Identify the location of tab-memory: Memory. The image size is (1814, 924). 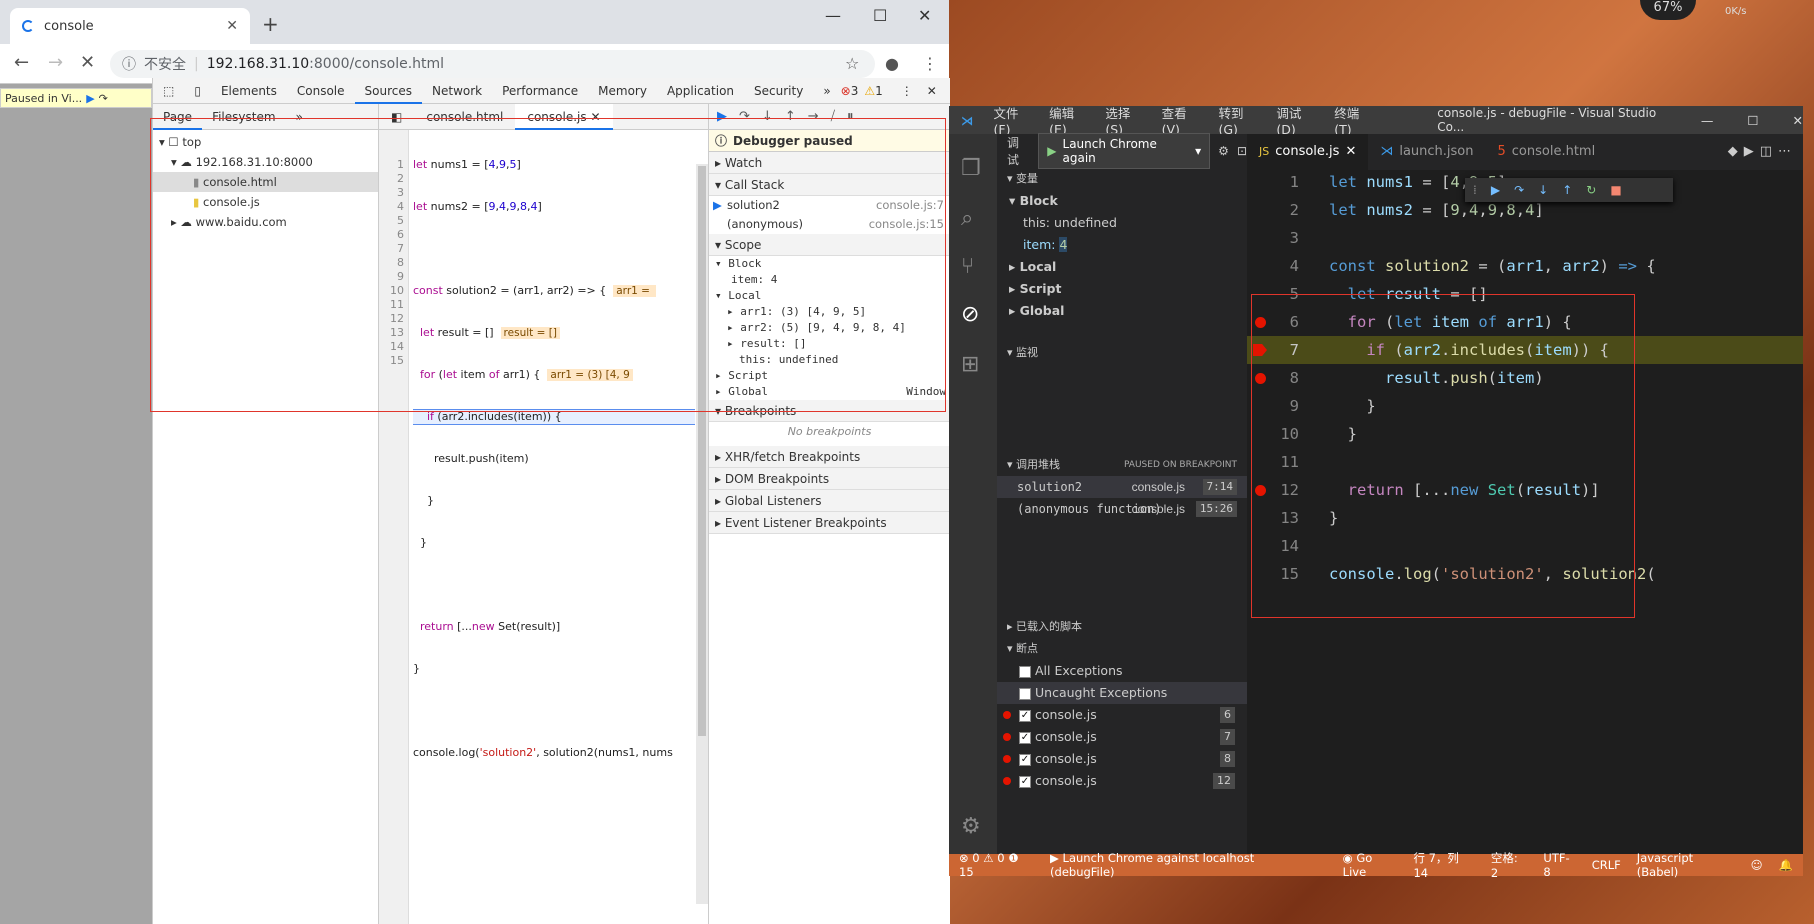
(622, 91).